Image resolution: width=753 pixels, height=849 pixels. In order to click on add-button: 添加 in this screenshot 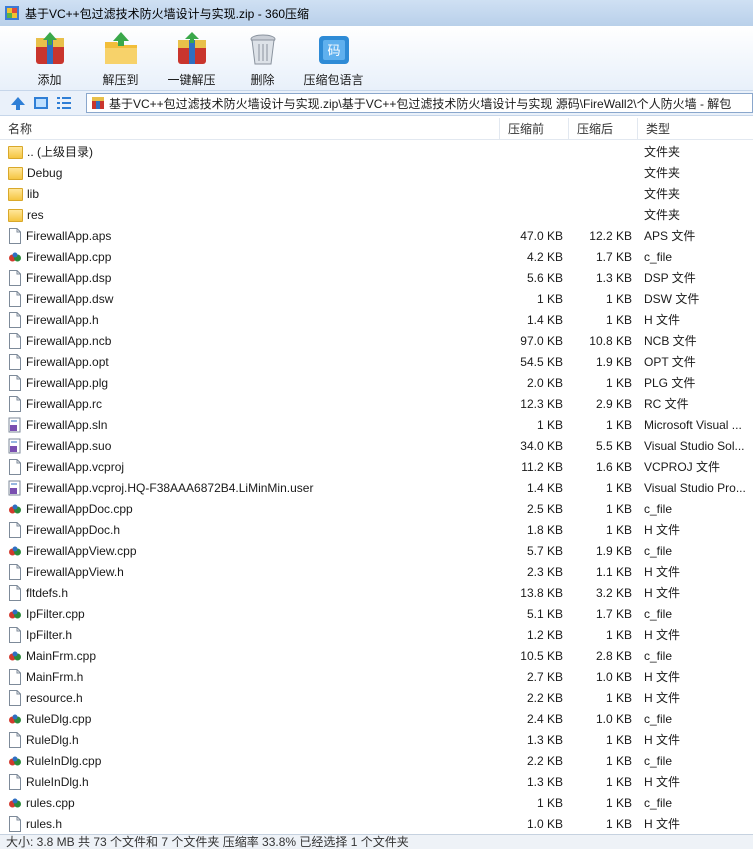, I will do `click(49, 57)`.